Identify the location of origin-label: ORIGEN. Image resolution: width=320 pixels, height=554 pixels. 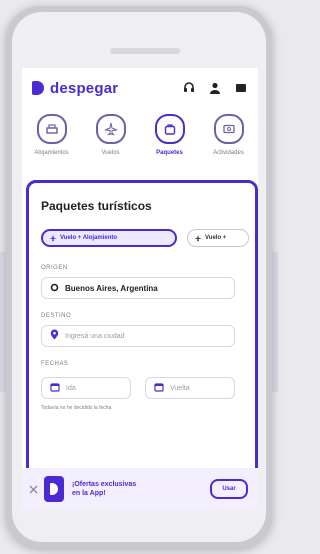
(54, 268).